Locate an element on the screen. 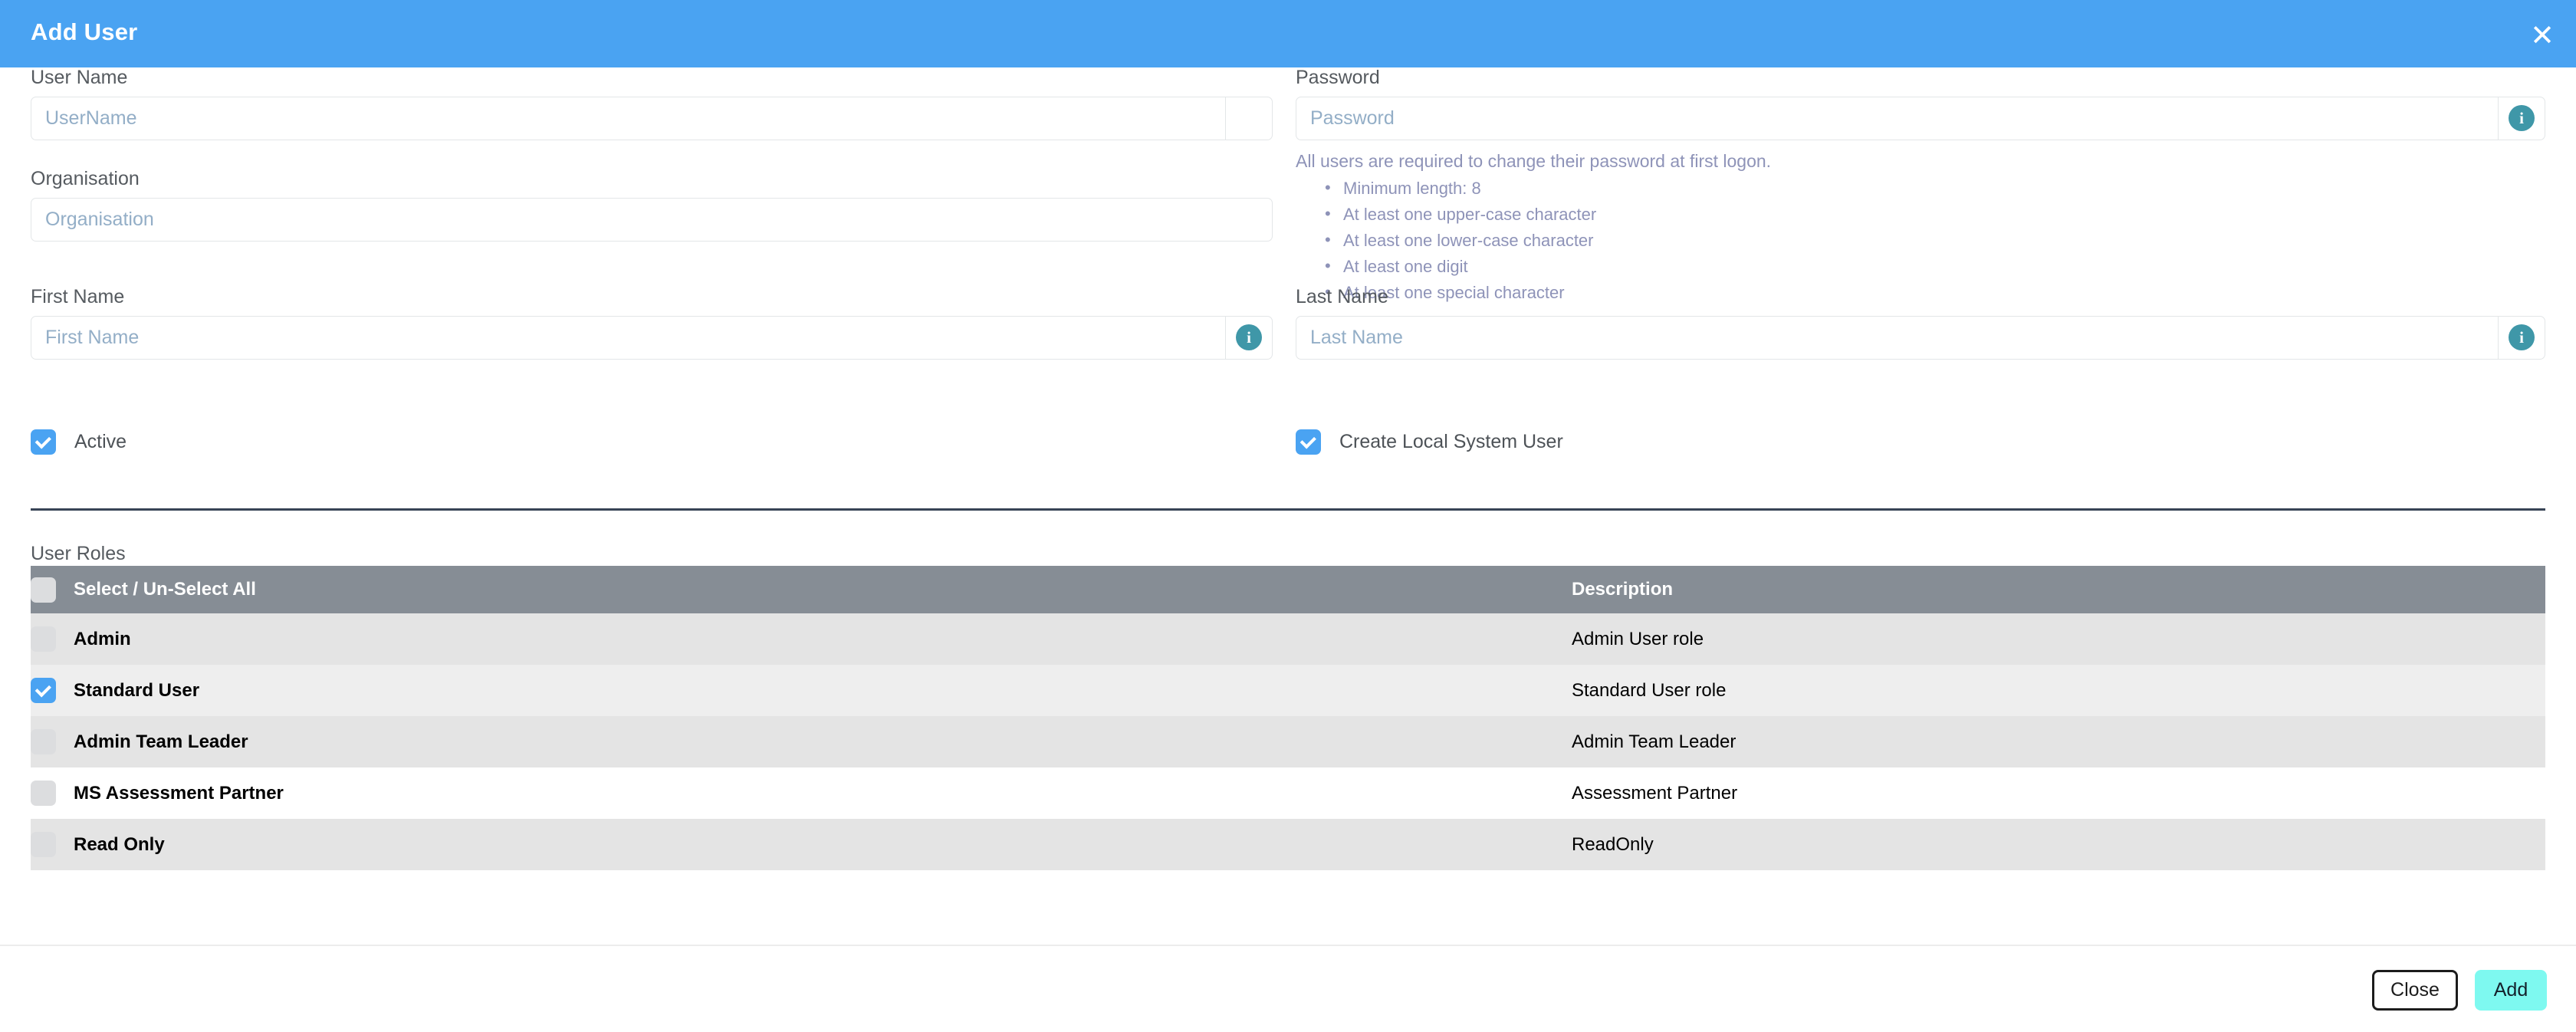  role-name-cell: Admin is located at coordinates (802, 639).